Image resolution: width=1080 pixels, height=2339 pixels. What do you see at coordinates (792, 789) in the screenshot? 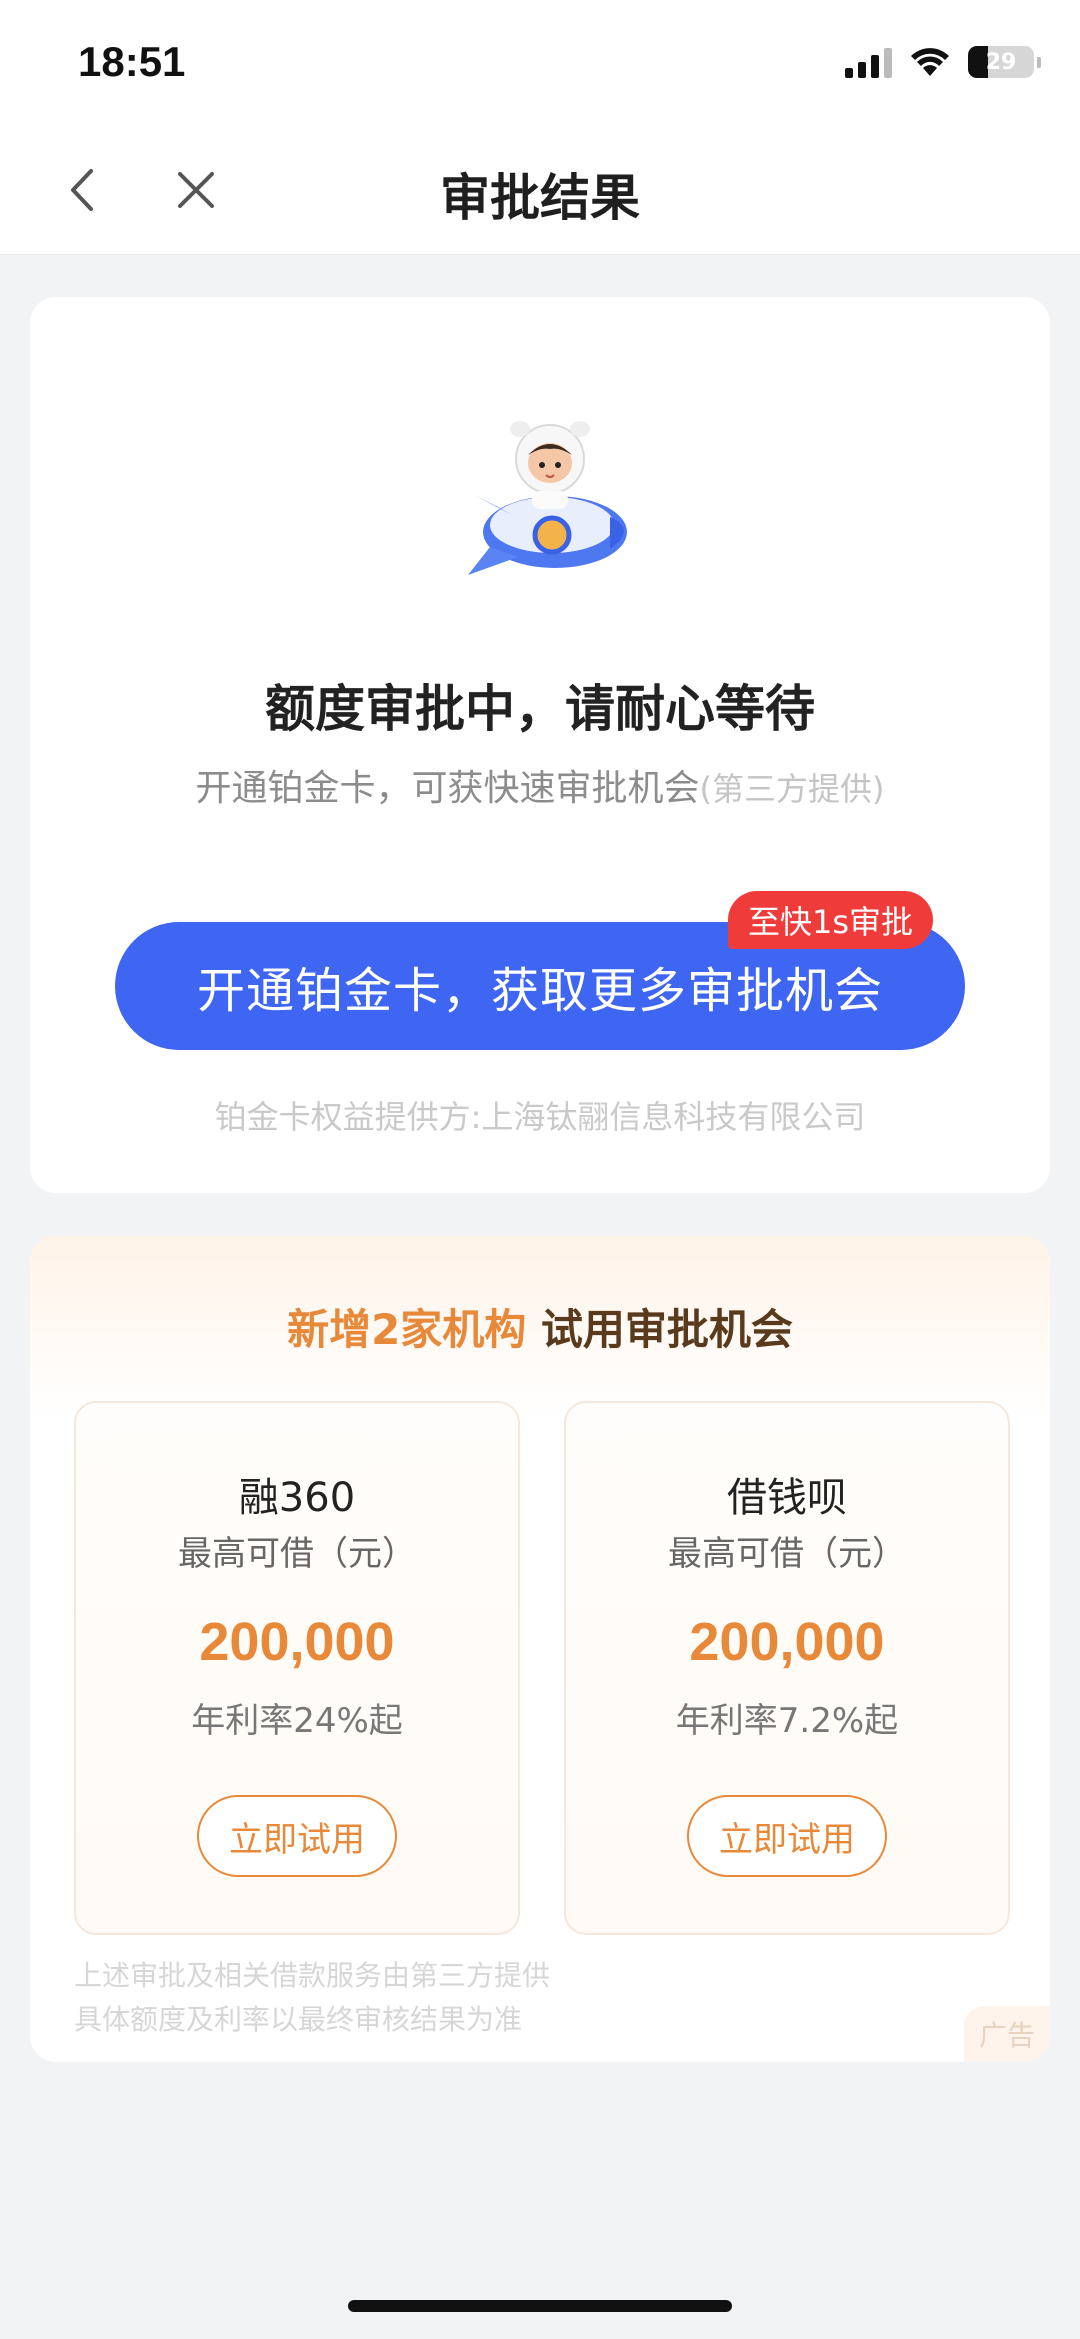
I see `third-party-note: (第三方提供)` at bounding box center [792, 789].